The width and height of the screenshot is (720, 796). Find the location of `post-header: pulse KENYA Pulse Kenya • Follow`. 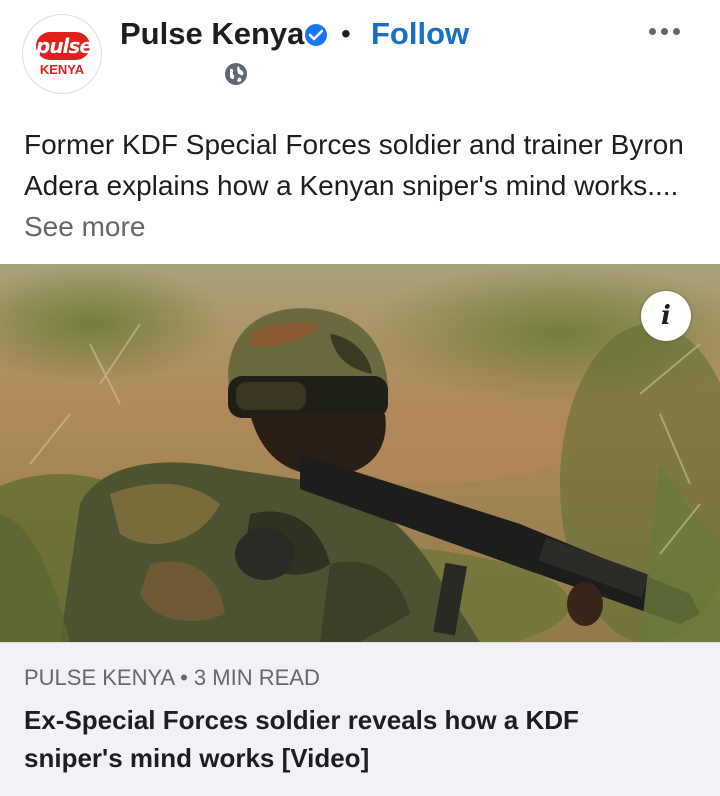

post-header: pulse KENYA Pulse Kenya • Follow is located at coordinates (360, 55).